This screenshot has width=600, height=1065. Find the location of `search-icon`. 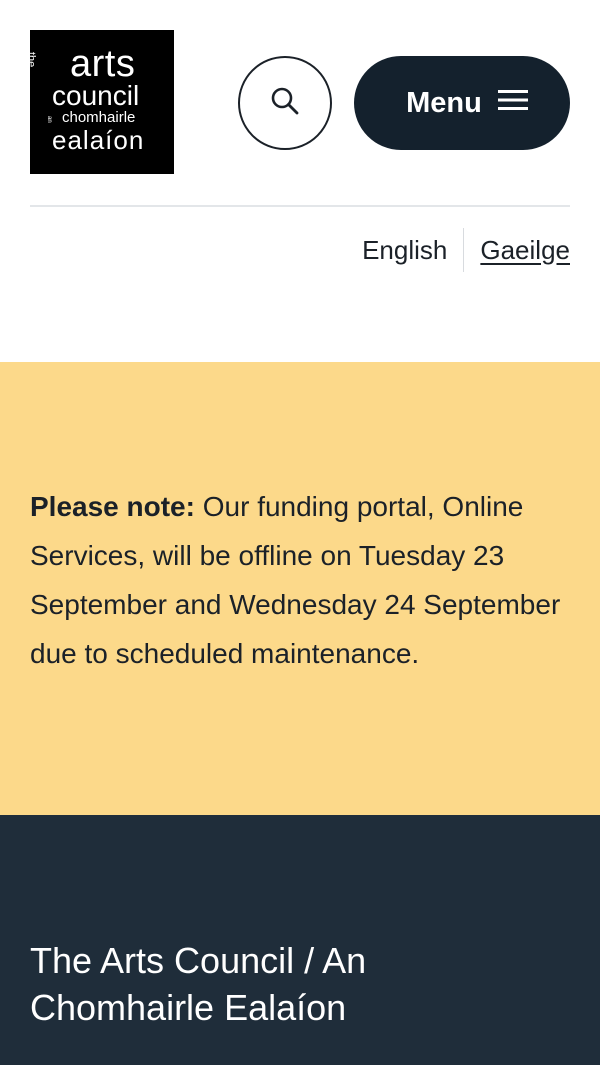

search-icon is located at coordinates (285, 103).